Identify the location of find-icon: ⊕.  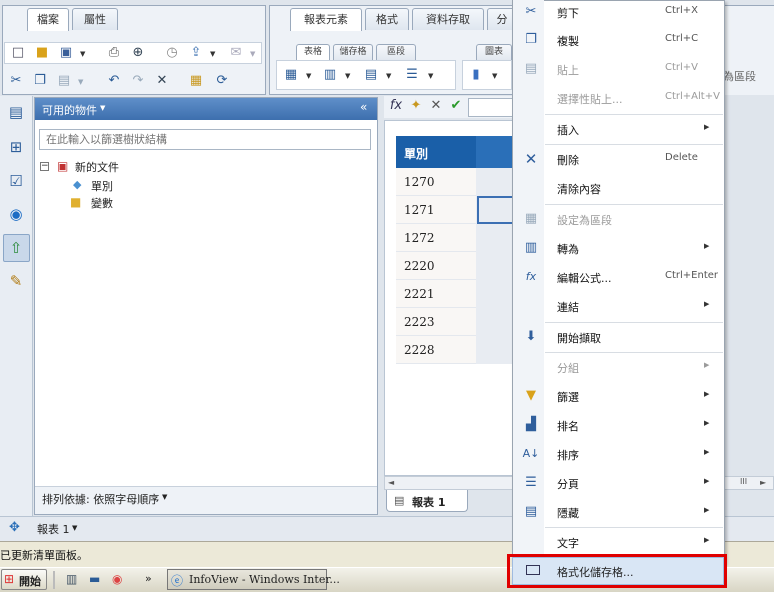
(138, 53).